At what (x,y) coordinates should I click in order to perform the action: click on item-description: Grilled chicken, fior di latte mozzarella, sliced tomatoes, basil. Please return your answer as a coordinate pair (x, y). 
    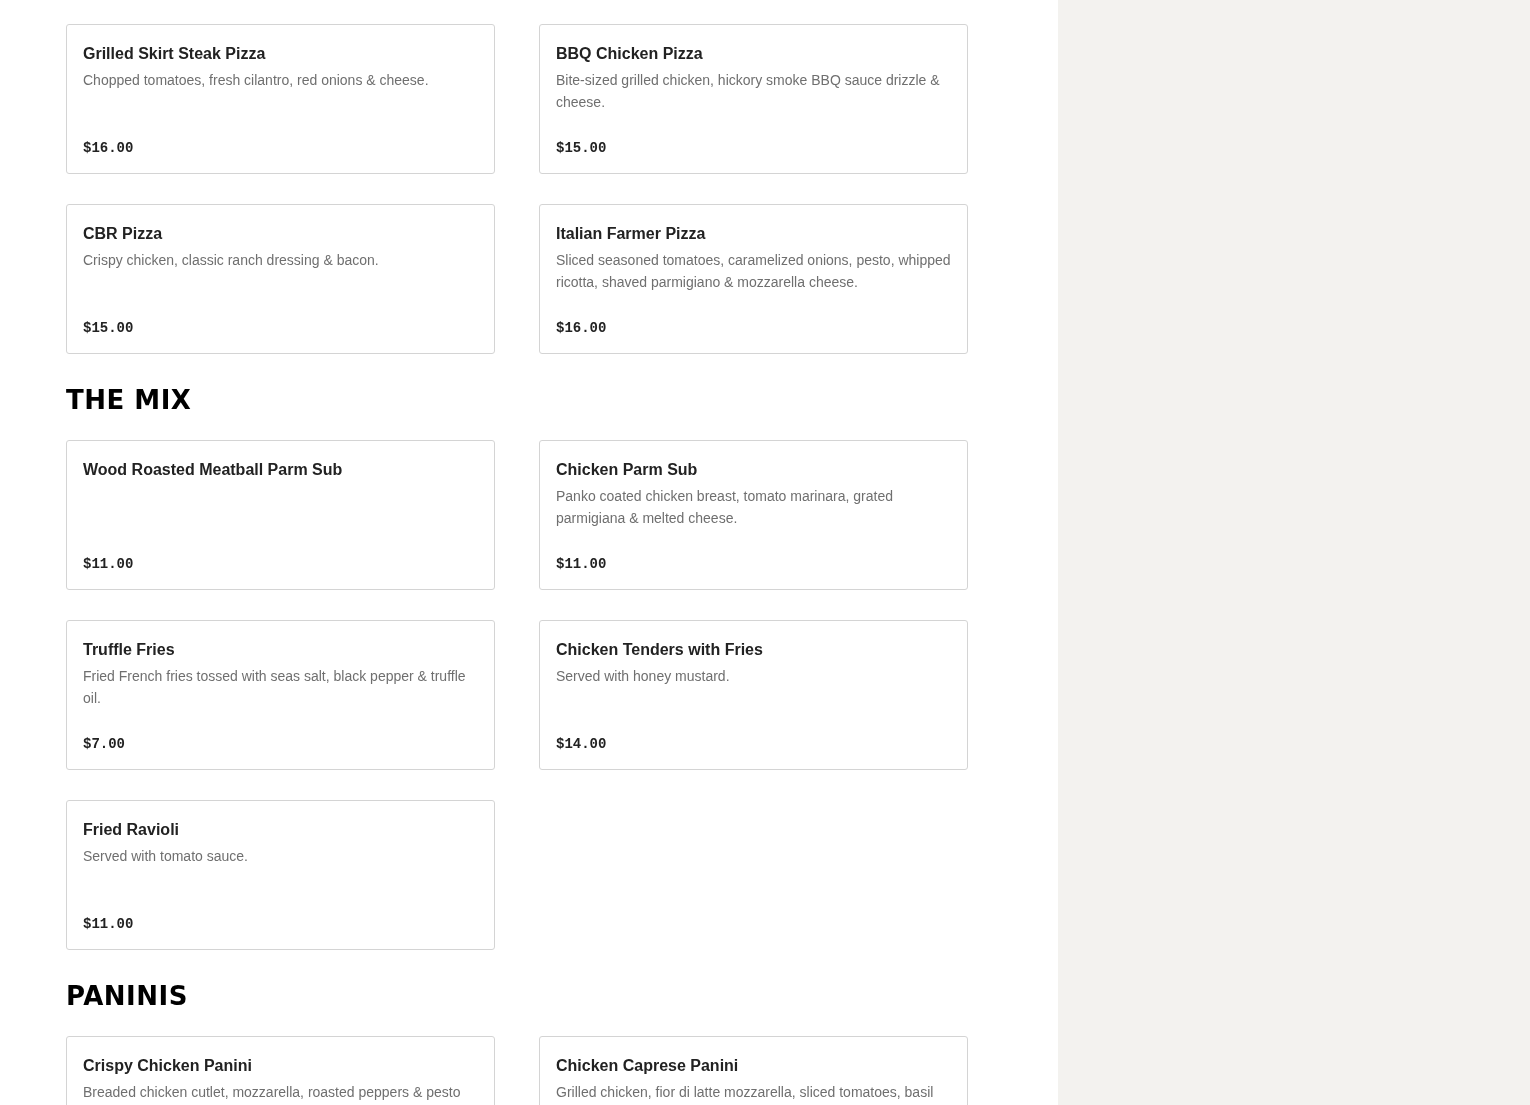
    Looking at the image, I should click on (745, 1092).